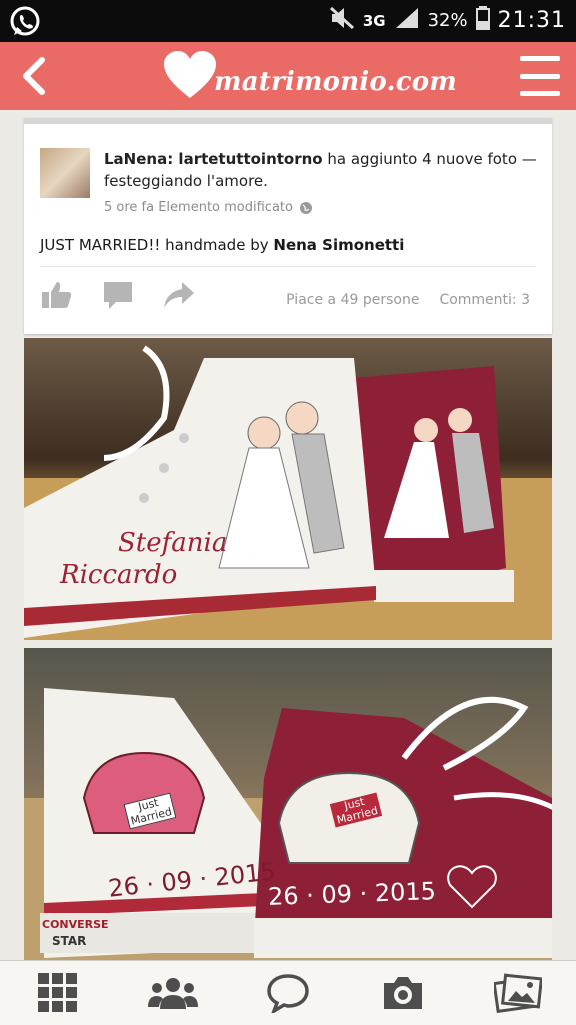  Describe the element at coordinates (374, 20) in the screenshot. I see `network-type: 3G` at that location.